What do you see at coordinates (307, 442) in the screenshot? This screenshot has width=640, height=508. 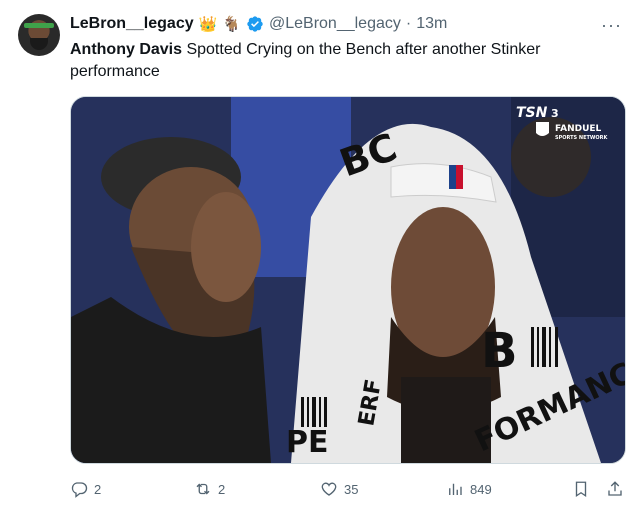 I see `towel-text-pe: PE` at bounding box center [307, 442].